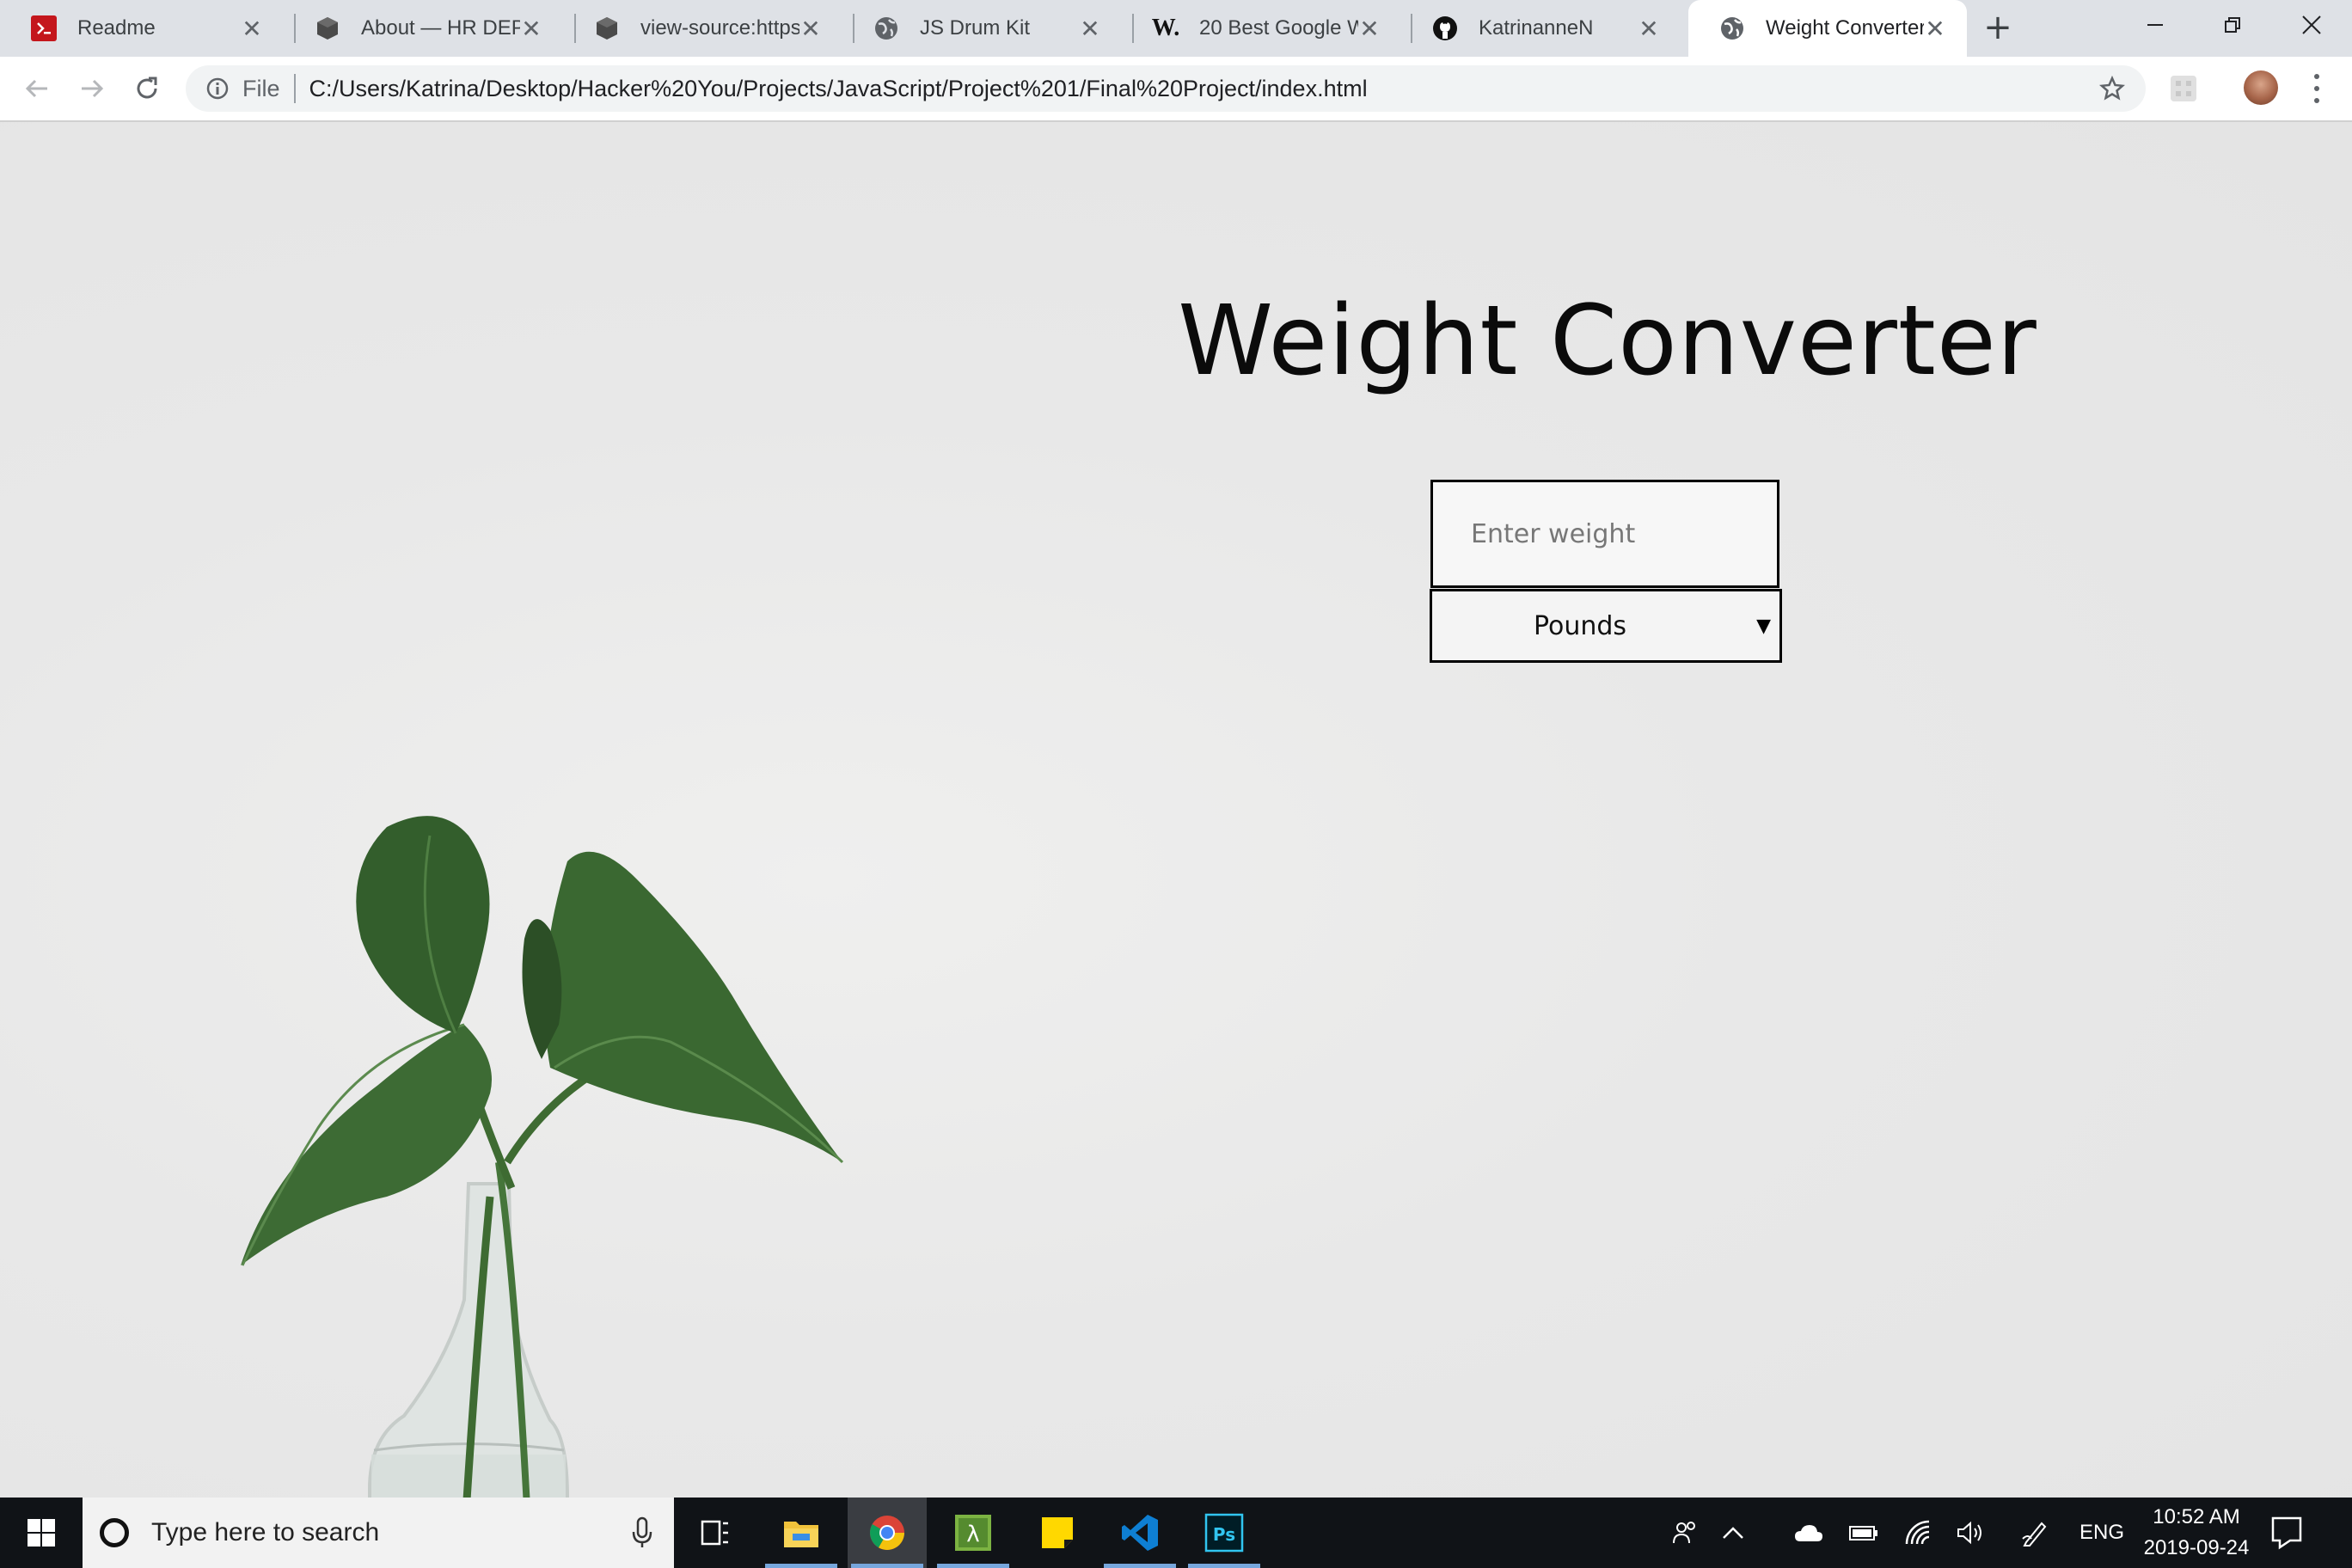  What do you see at coordinates (440, 28) in the screenshot?
I see `tab-title: About — HR DEPT` at bounding box center [440, 28].